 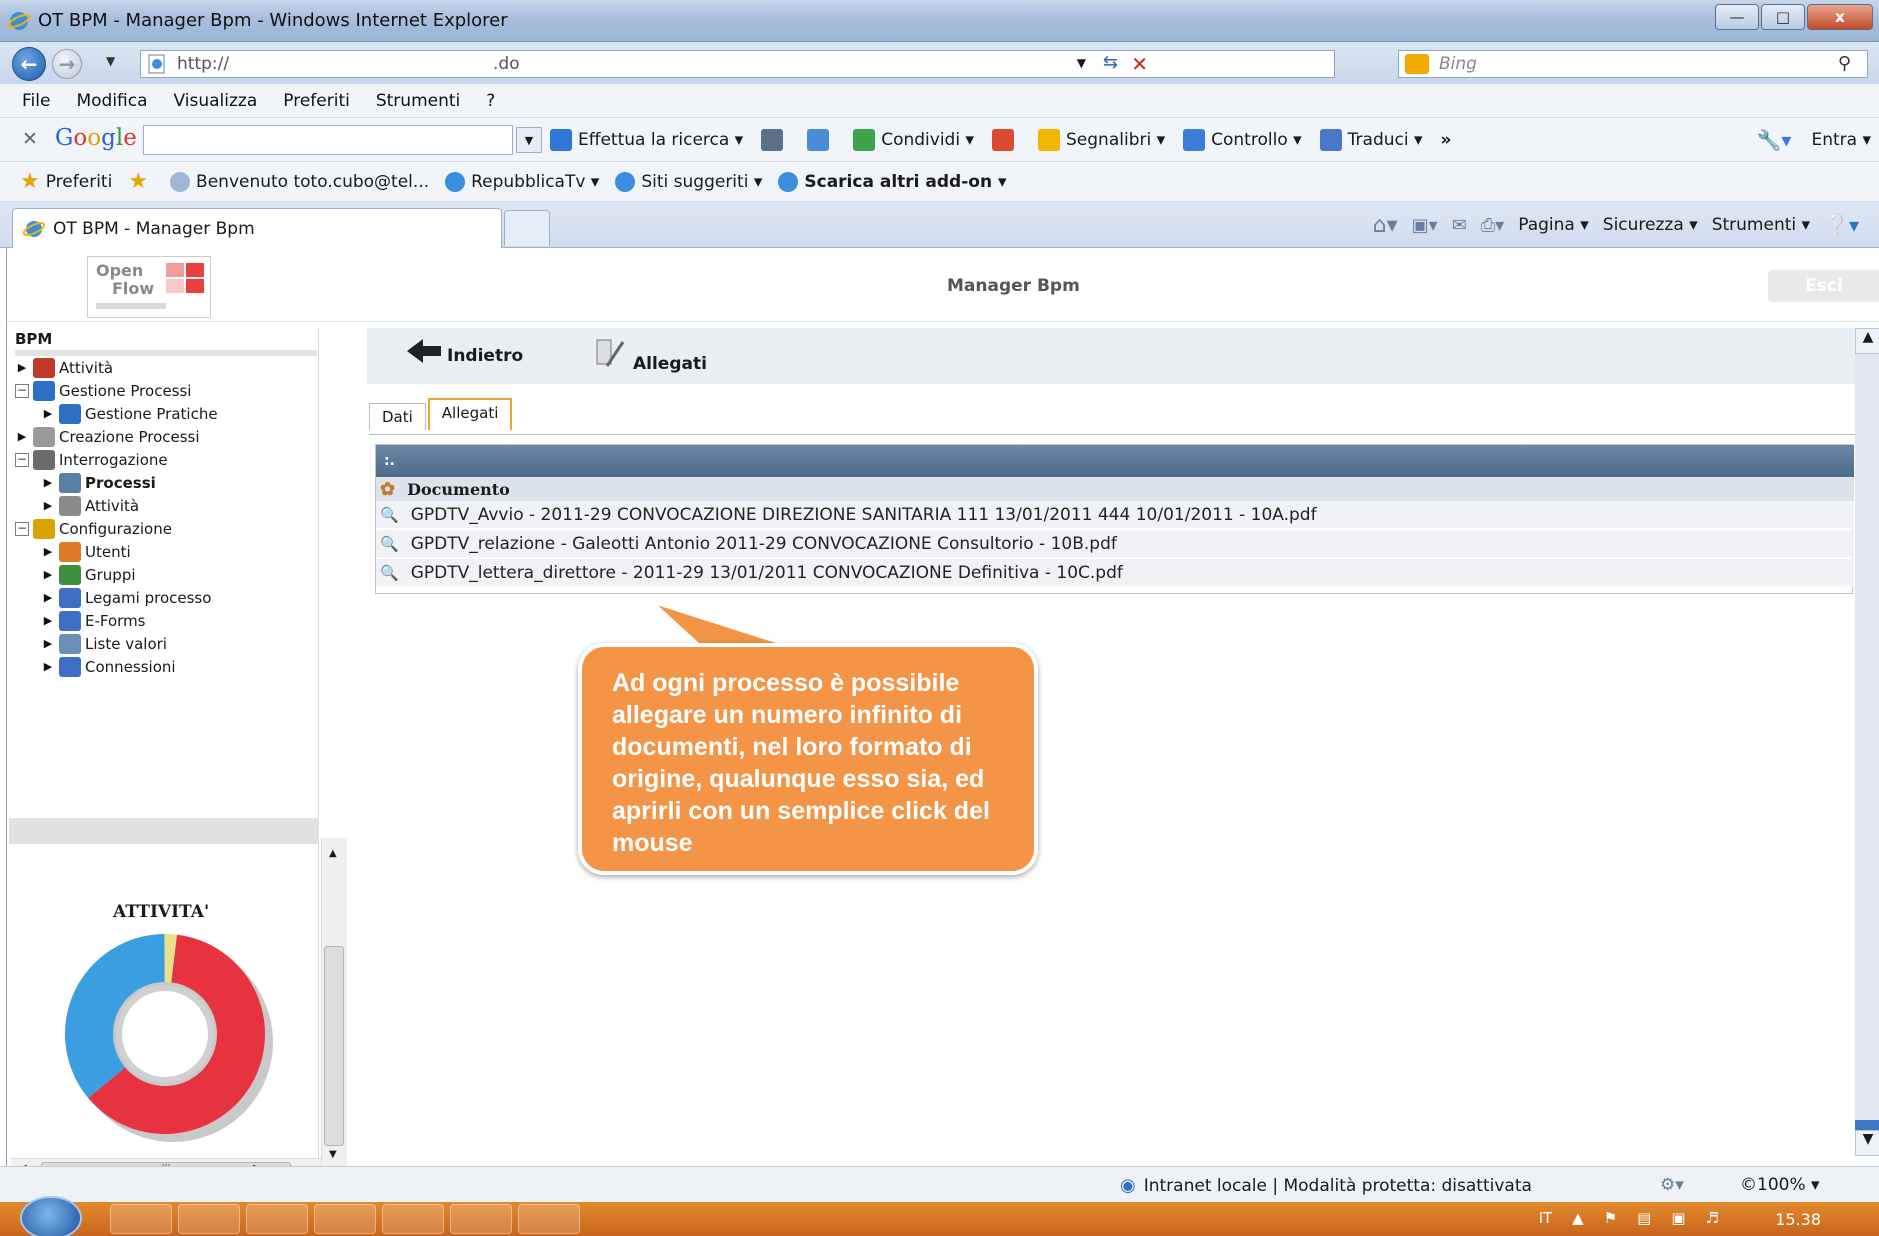 What do you see at coordinates (116, 459) in the screenshot?
I see `tree-node: − Interrogazione` at bounding box center [116, 459].